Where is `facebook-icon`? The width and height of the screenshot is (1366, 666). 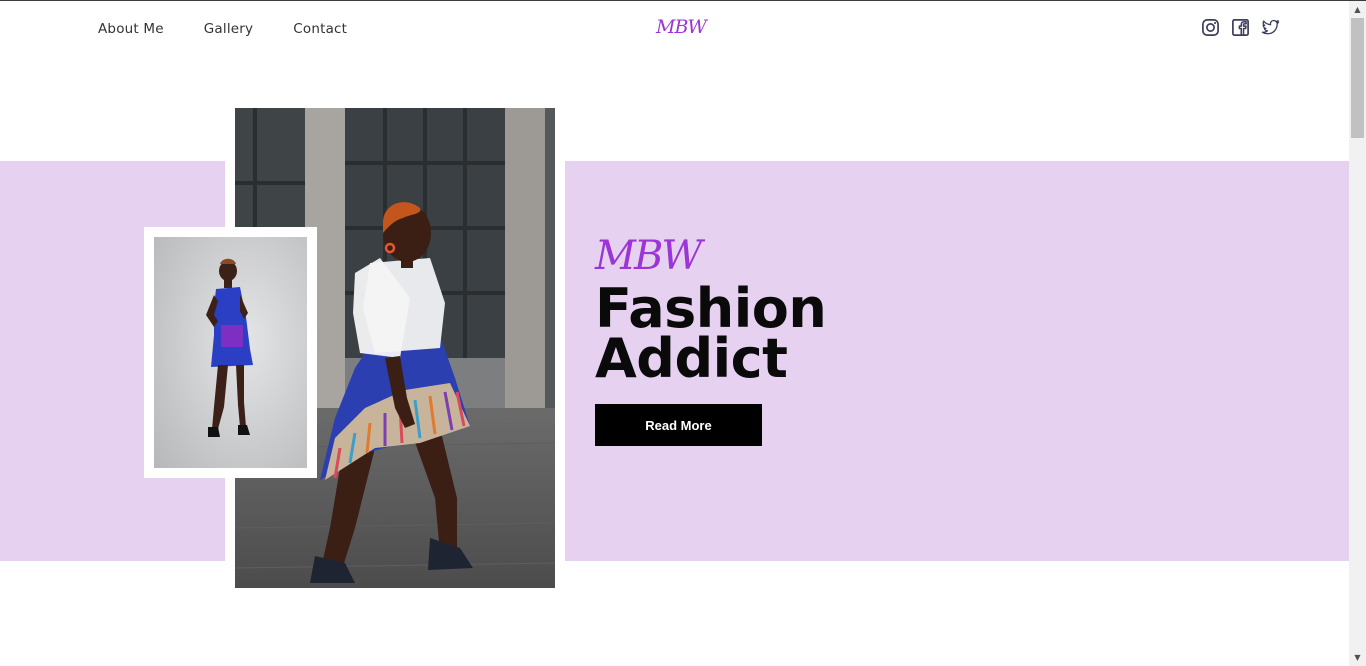
facebook-icon is located at coordinates (1240, 27).